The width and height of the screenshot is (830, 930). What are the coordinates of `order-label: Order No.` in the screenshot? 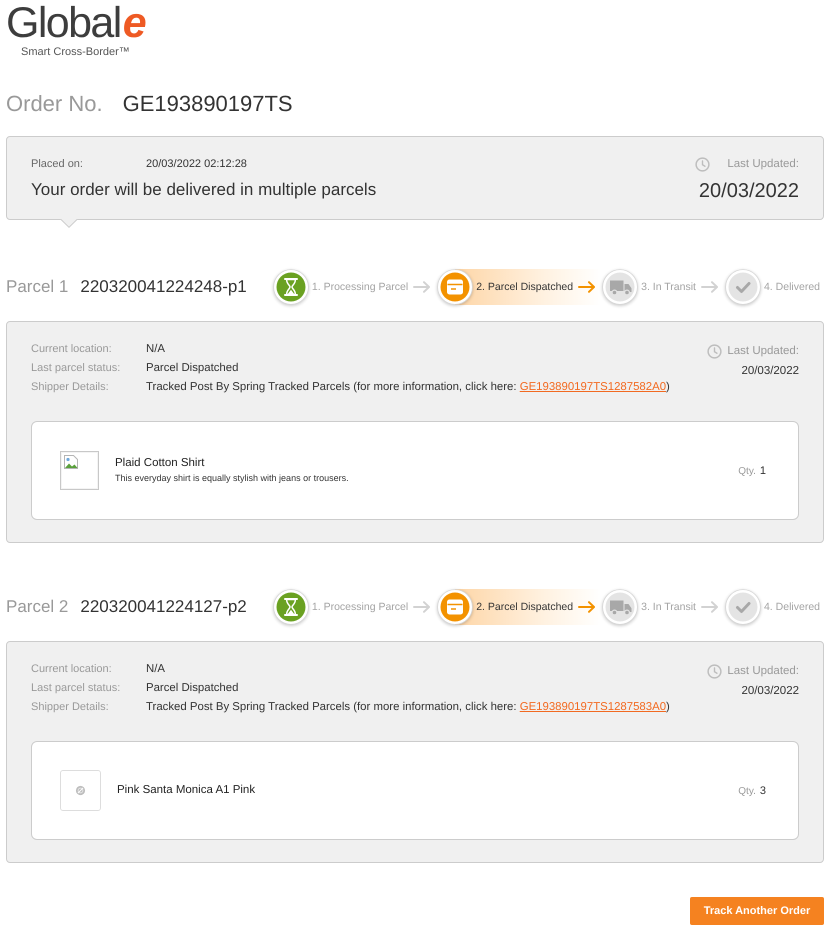 It's located at (54, 104).